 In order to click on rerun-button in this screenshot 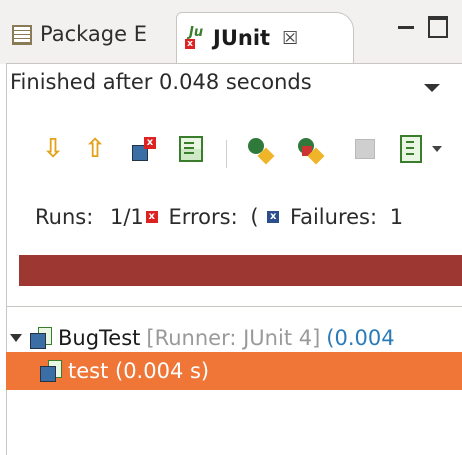, I will do `click(259, 149)`.